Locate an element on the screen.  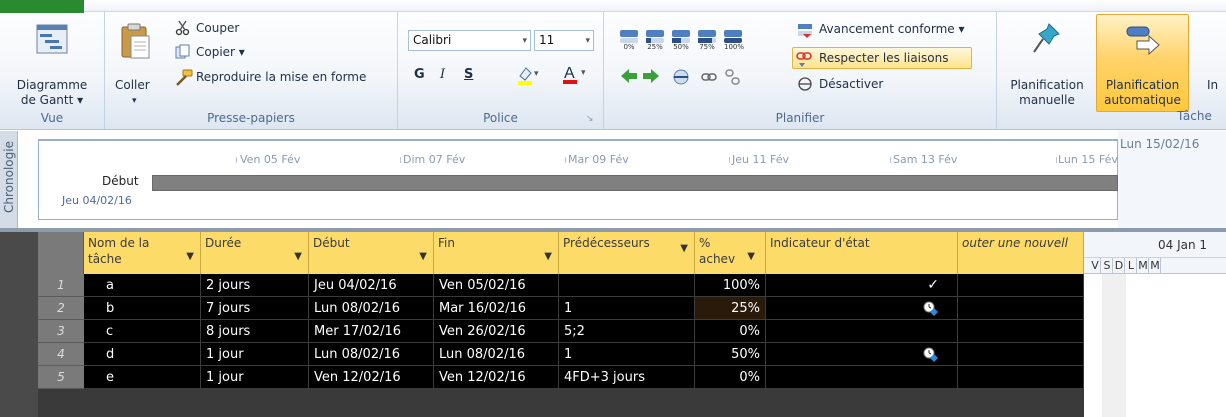
cell-duree: 2 jours is located at coordinates (255, 285).